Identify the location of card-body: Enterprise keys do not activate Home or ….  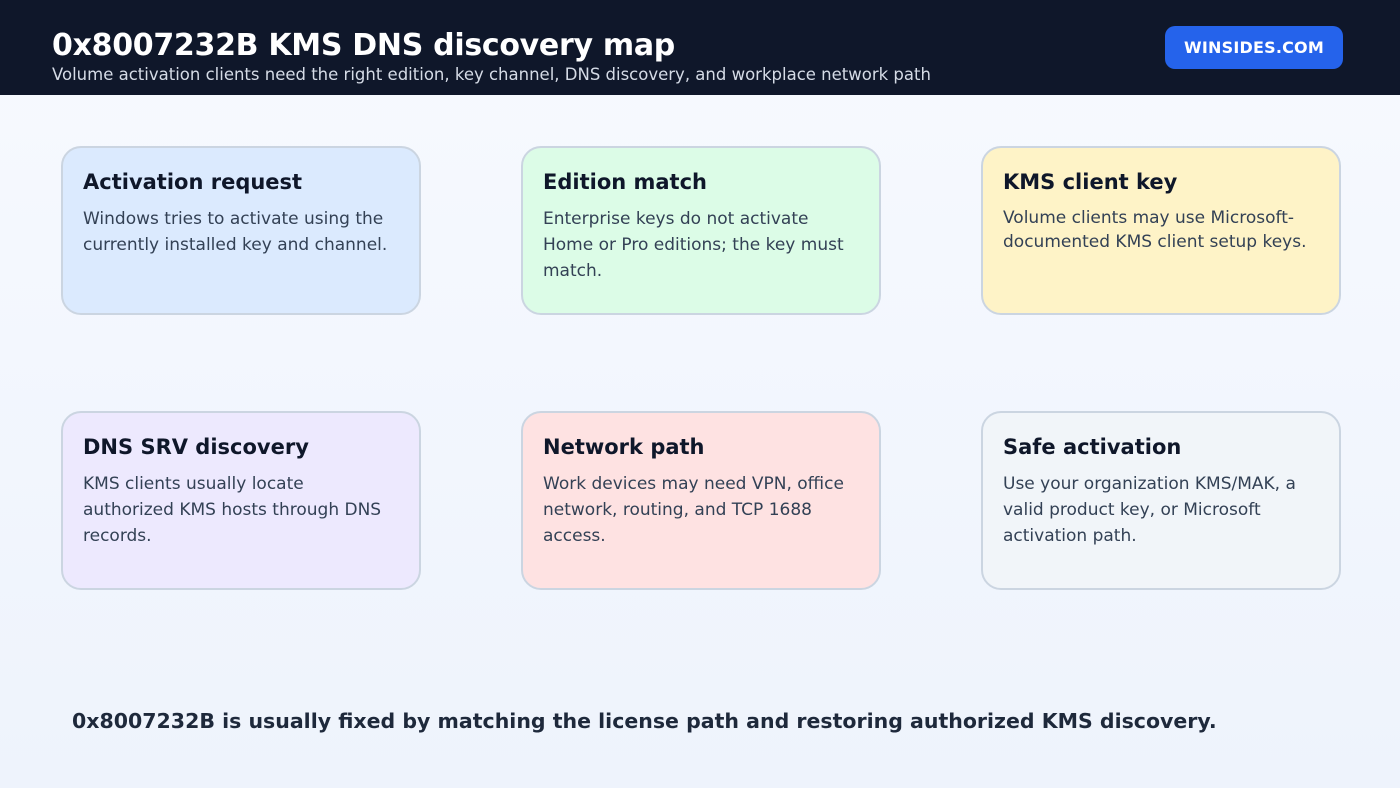
(693, 245).